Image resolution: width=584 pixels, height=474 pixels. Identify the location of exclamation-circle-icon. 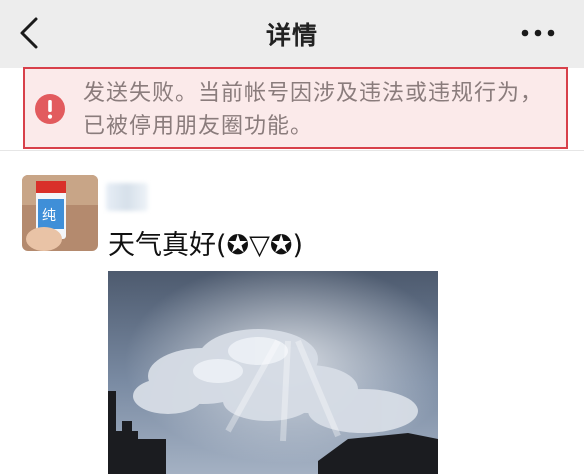
(50, 109).